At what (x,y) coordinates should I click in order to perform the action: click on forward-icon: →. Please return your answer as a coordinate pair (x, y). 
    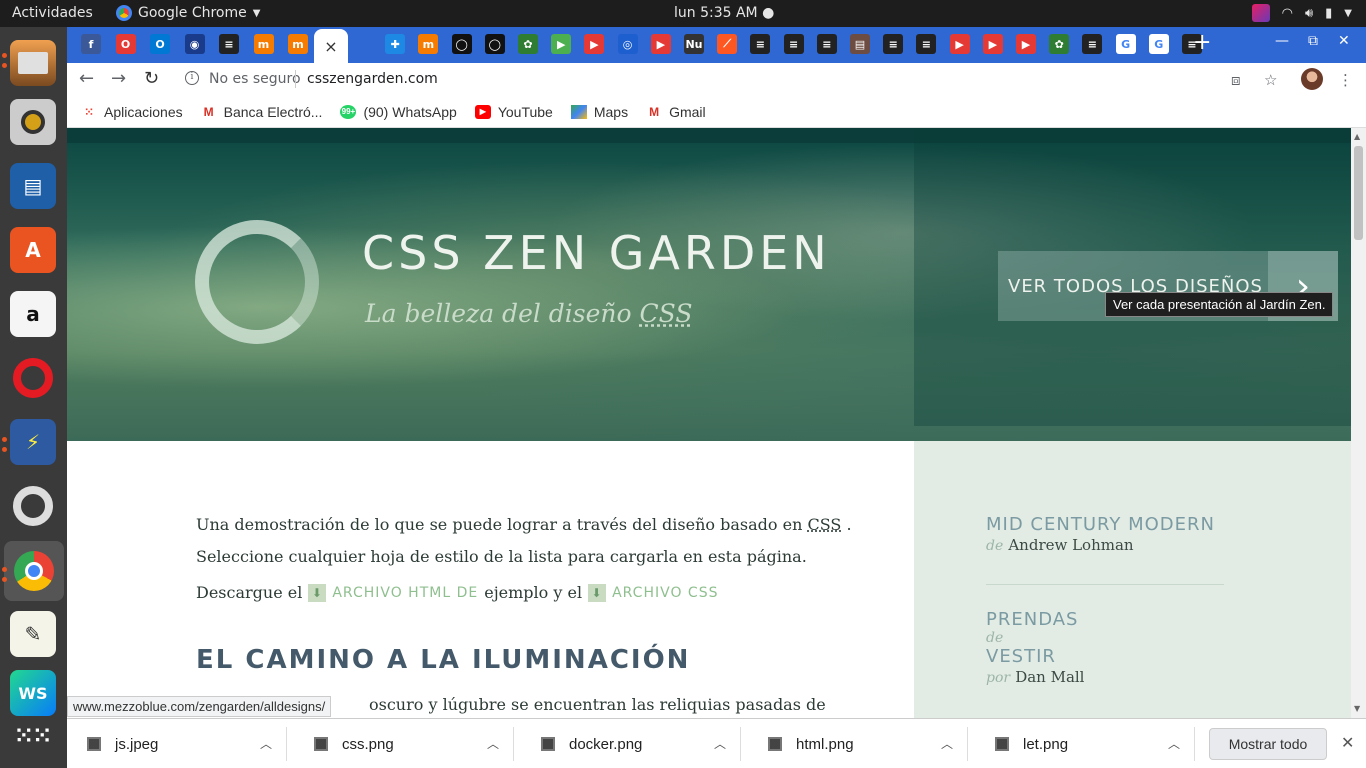
    Looking at the image, I should click on (118, 78).